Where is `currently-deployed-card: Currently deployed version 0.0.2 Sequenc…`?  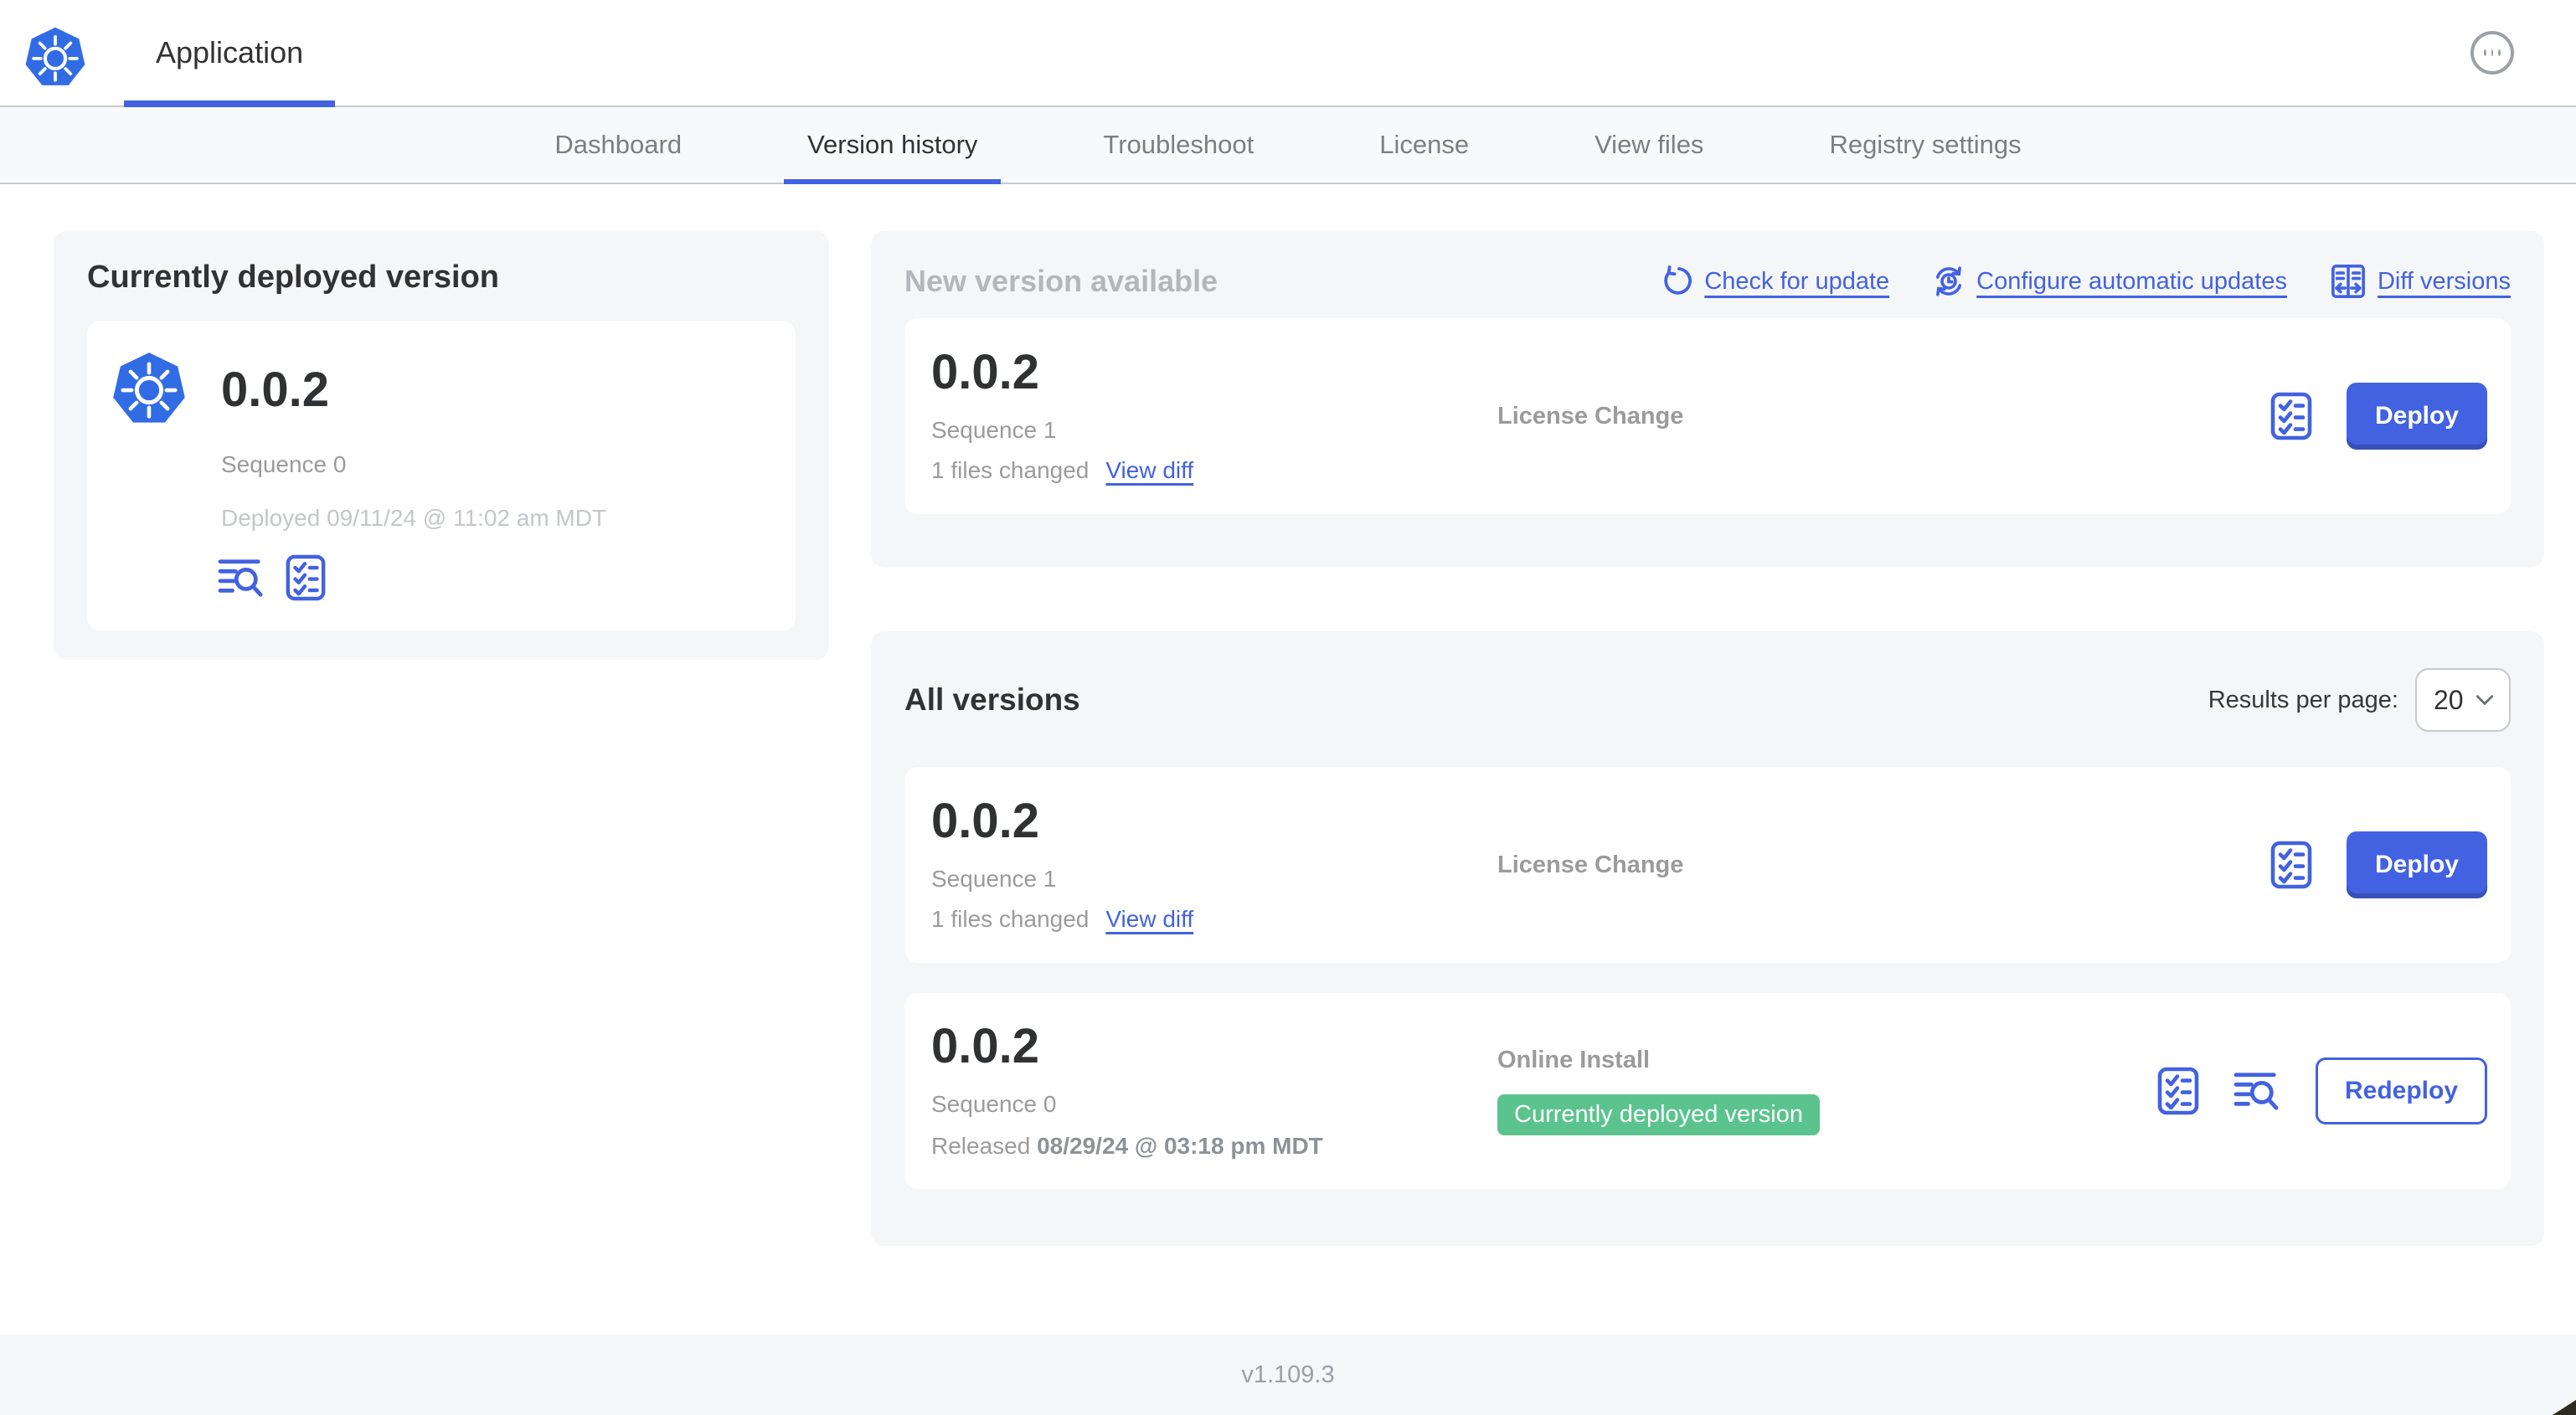 currently-deployed-card: Currently deployed version 0.0.2 Sequenc… is located at coordinates (442, 445).